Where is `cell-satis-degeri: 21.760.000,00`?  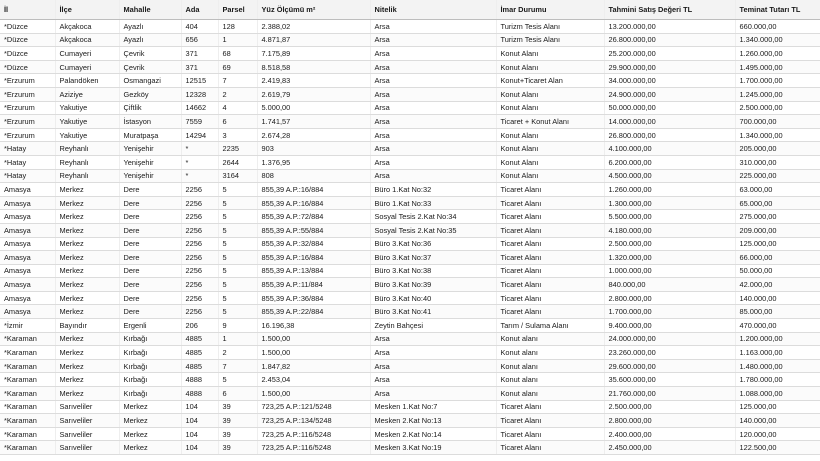 cell-satis-degeri: 21.760.000,00 is located at coordinates (669, 393).